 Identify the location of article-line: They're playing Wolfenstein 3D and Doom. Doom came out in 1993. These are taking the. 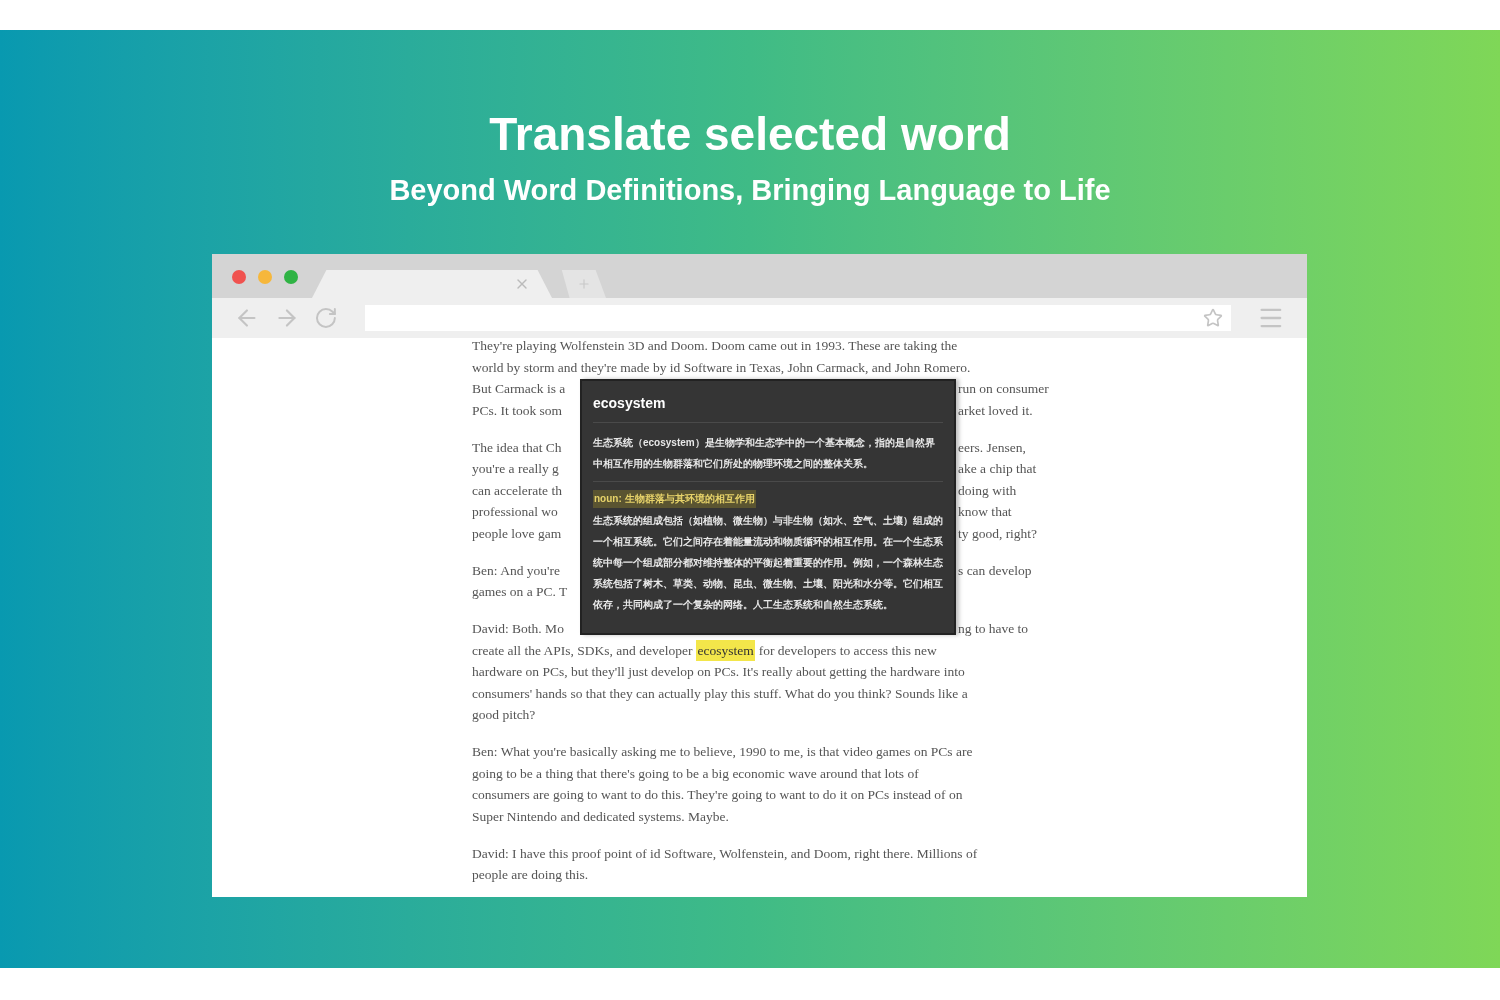
(715, 346).